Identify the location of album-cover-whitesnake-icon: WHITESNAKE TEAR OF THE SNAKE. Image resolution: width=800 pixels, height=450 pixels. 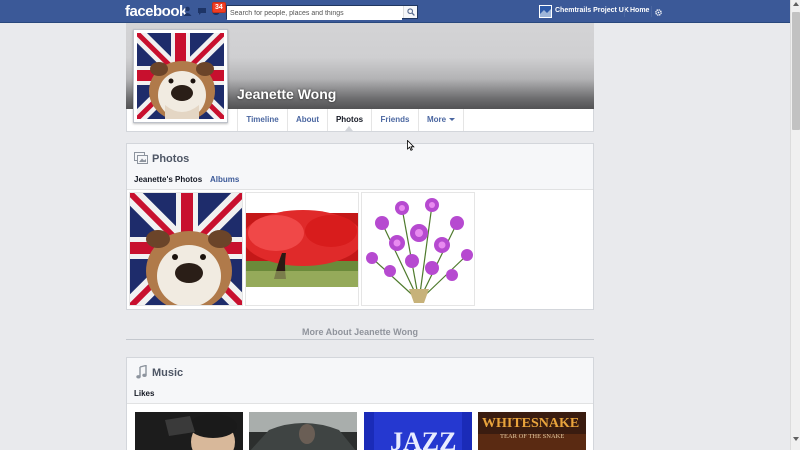
(532, 431).